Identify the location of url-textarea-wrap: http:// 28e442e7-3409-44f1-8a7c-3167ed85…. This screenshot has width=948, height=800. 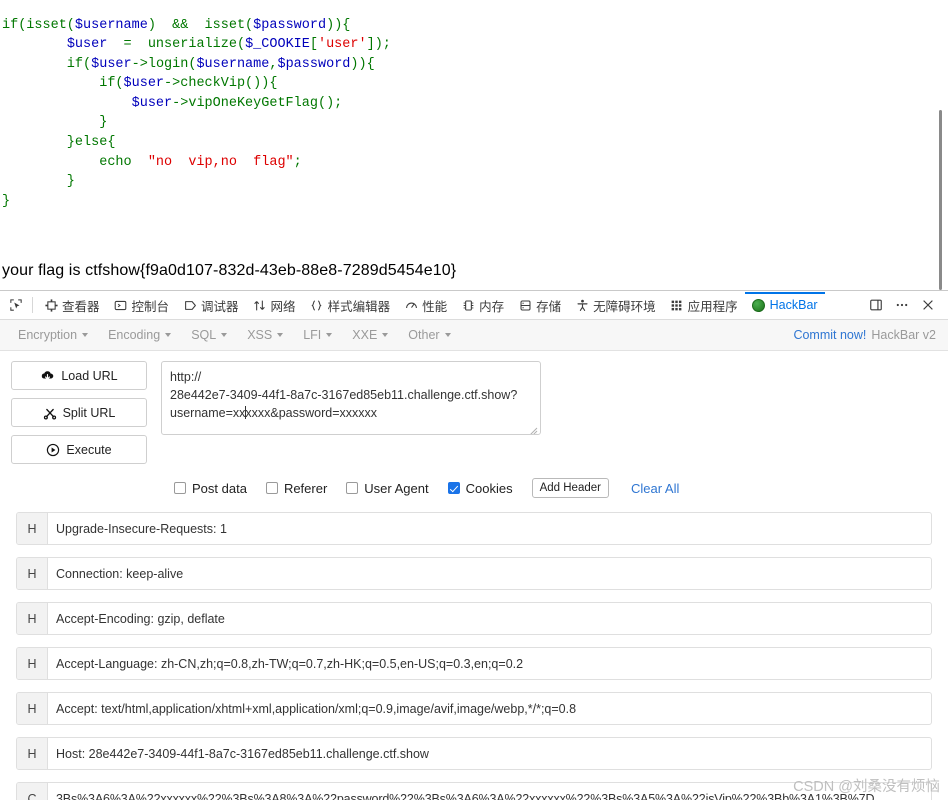
(351, 398).